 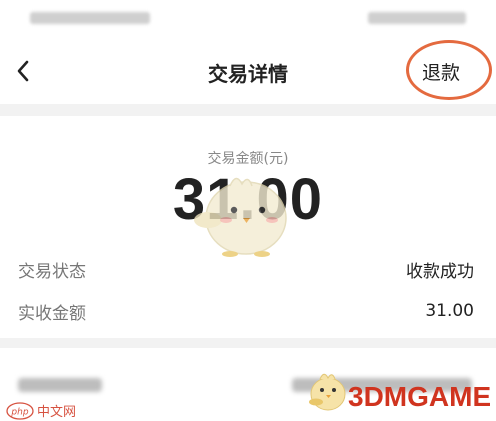 What do you see at coordinates (246, 311) in the screenshot?
I see `detail-row-received: 实收金额 31.00` at bounding box center [246, 311].